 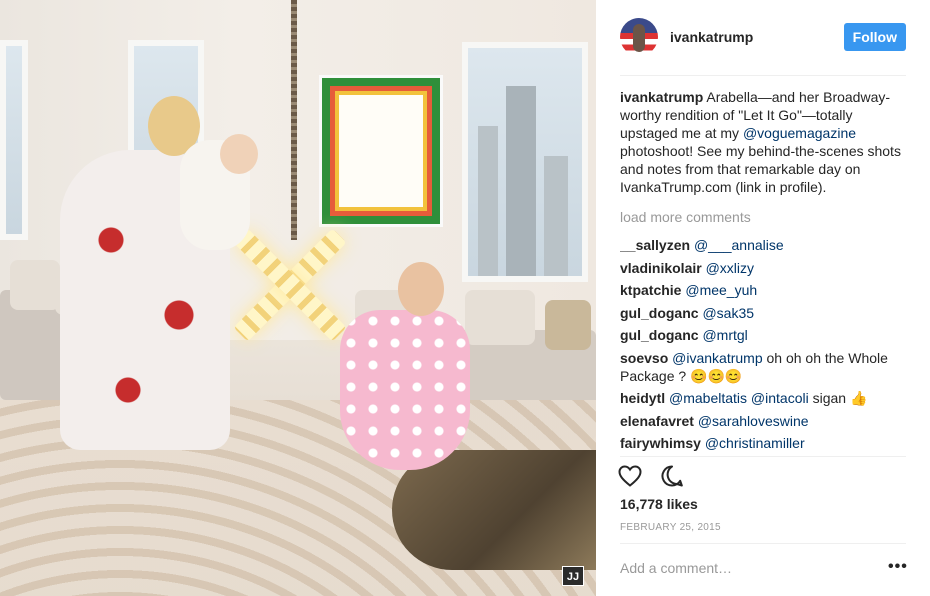 I want to click on comment-item: vladinikolair @xxlizy, so click(x=765, y=268).